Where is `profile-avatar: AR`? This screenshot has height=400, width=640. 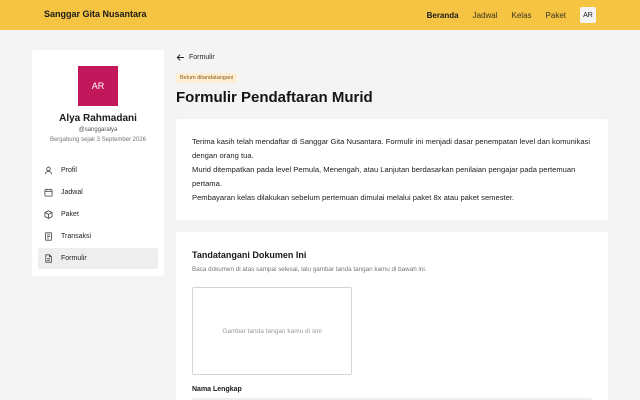
profile-avatar: AR is located at coordinates (98, 86).